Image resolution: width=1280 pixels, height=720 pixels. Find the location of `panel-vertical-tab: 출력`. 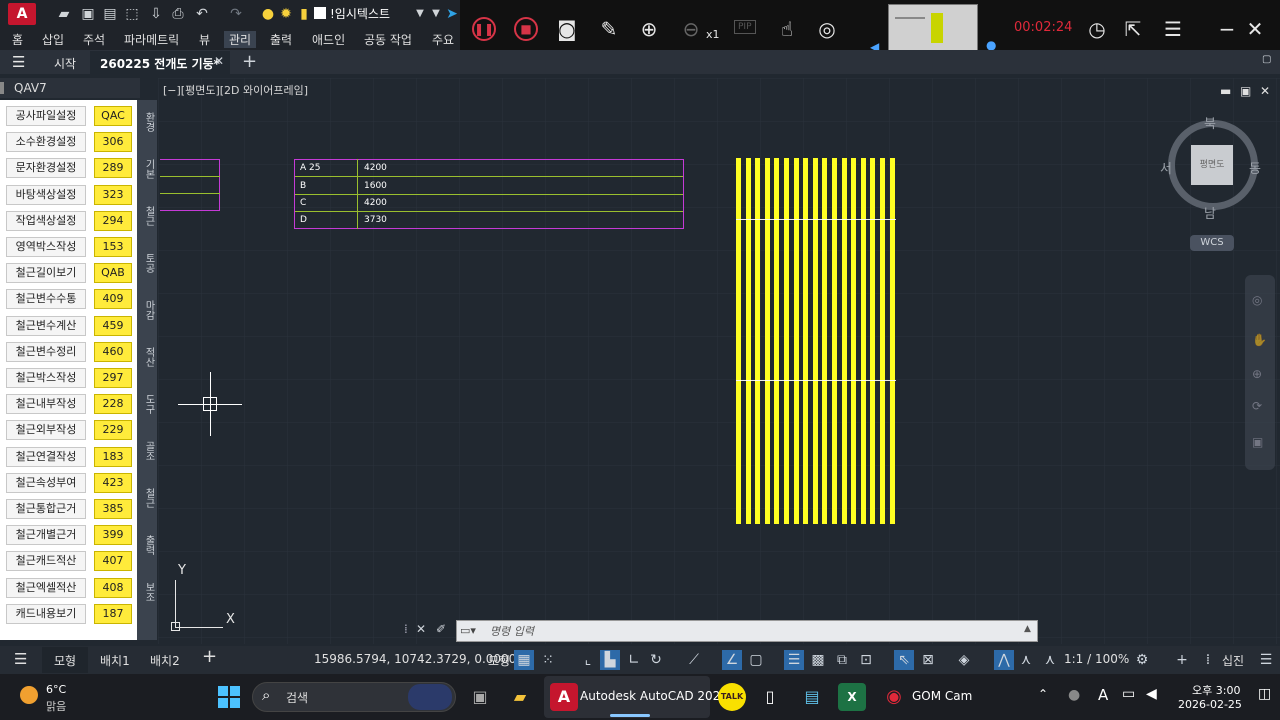

panel-vertical-tab: 출력 is located at coordinates (147, 545).